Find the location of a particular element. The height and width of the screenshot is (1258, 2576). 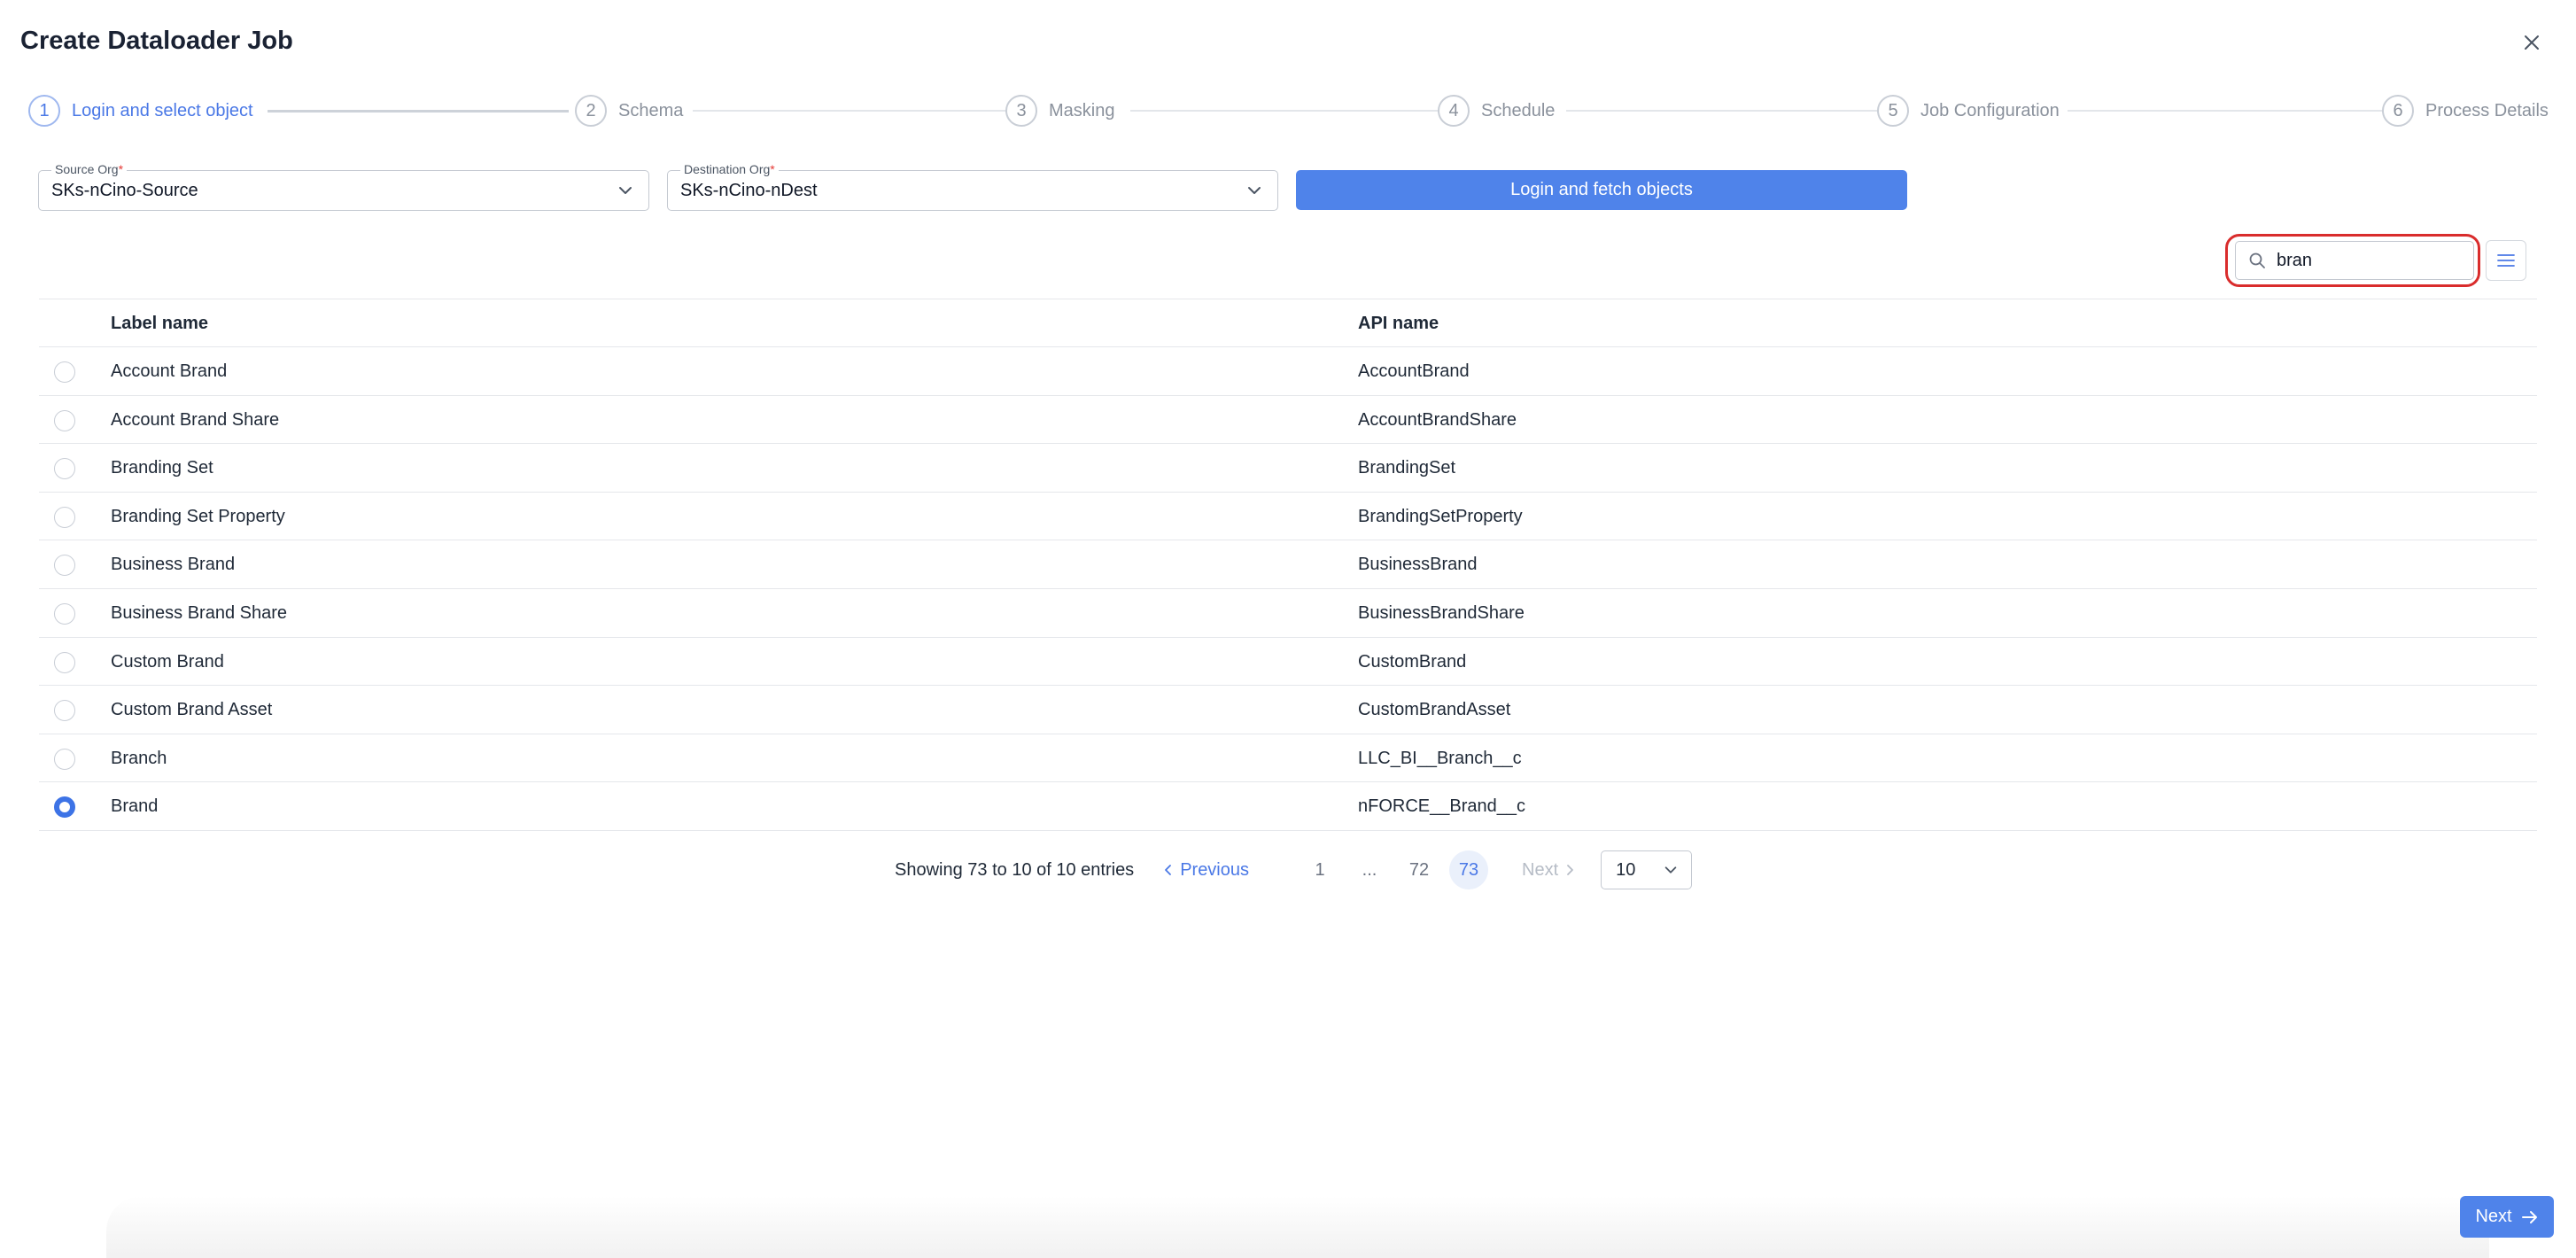

row-api-name: BusinessBrand is located at coordinates (1418, 565).